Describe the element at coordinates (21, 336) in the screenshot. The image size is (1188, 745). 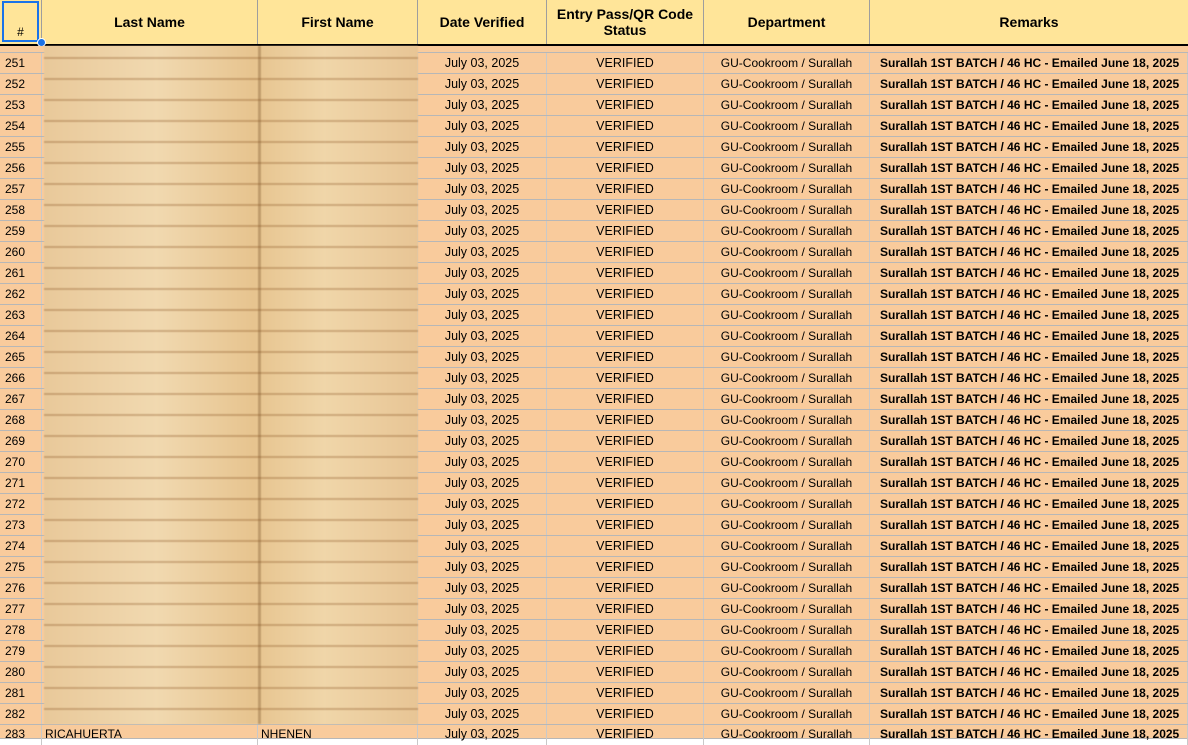
I see `cell-num: 264` at that location.